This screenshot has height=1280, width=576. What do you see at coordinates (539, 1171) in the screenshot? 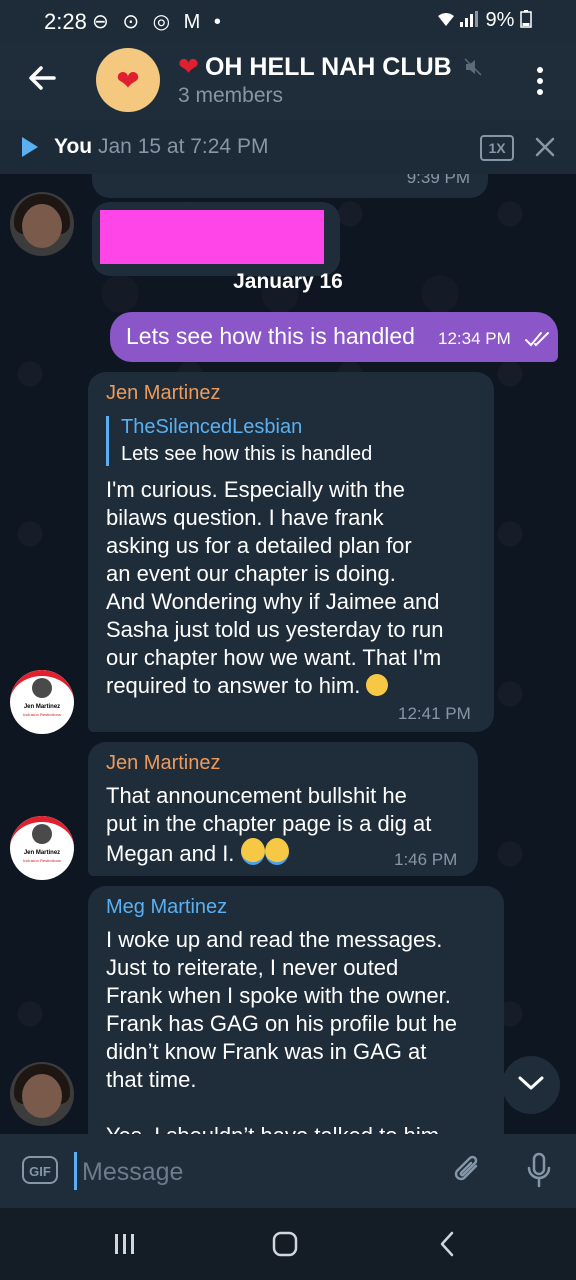
I see `microphone-icon` at bounding box center [539, 1171].